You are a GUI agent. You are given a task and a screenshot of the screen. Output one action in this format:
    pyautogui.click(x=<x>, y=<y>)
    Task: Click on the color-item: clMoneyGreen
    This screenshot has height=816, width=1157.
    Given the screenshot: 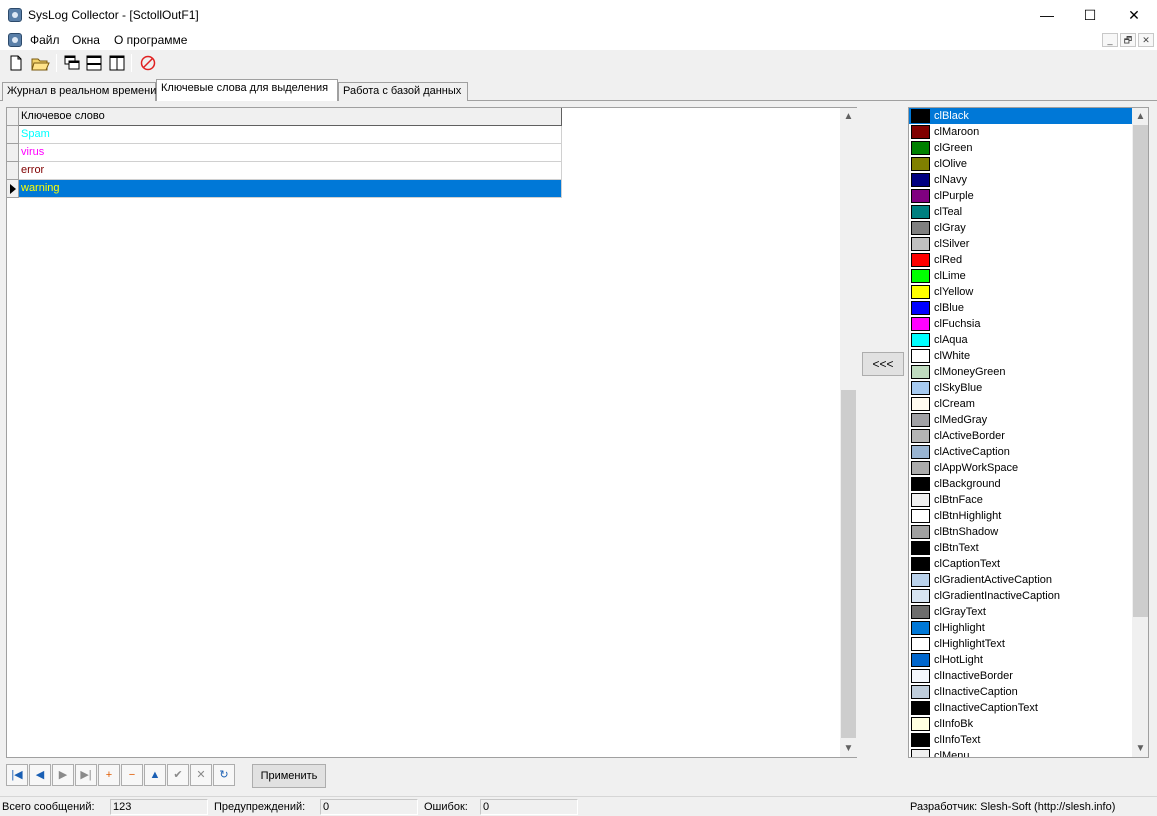 What is the action you would take?
    pyautogui.click(x=1020, y=372)
    